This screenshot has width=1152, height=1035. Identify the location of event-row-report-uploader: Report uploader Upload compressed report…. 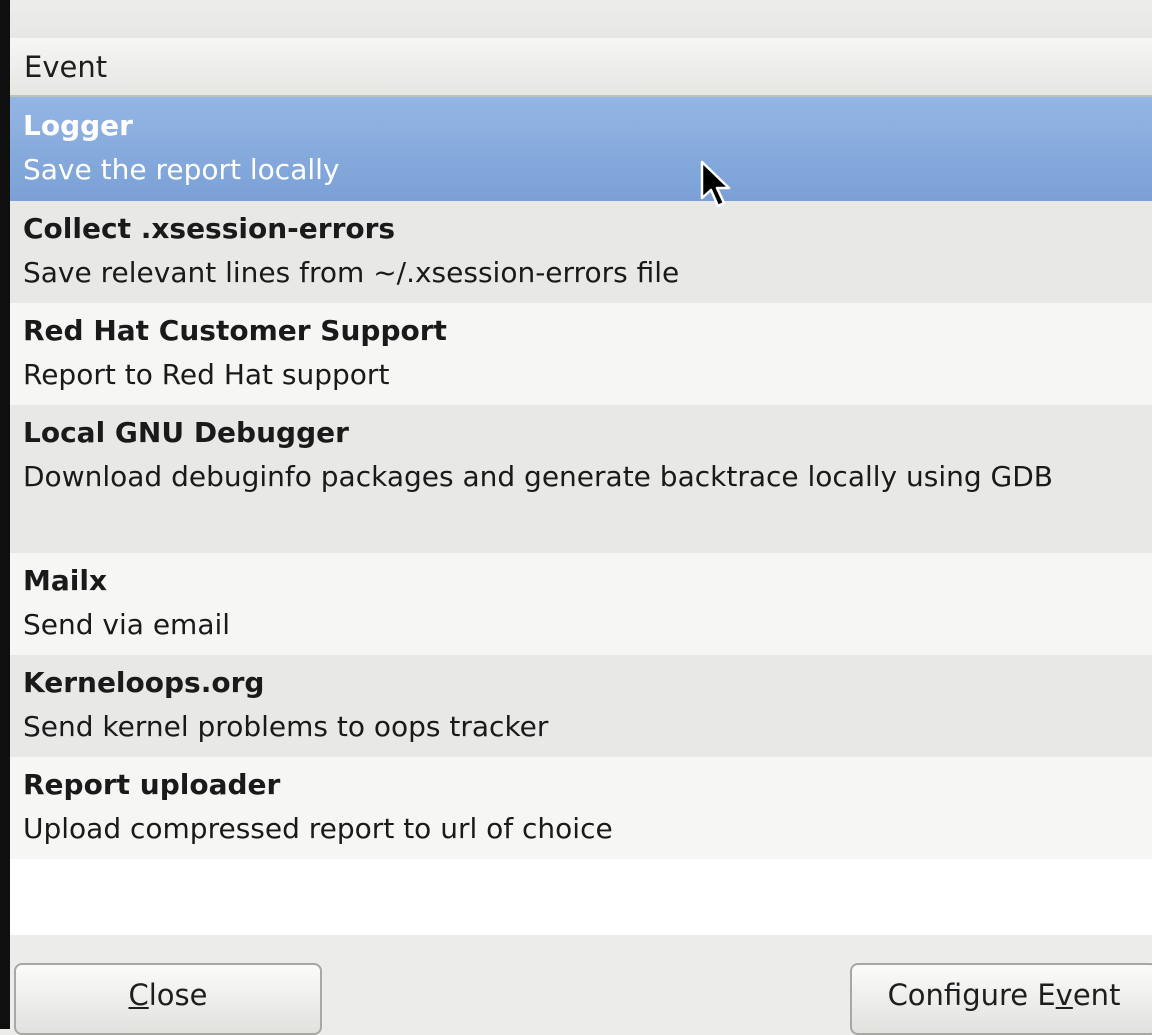
(581, 808).